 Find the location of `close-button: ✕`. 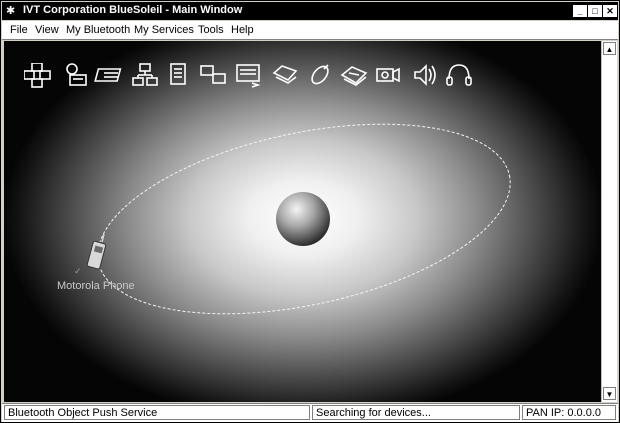

close-button: ✕ is located at coordinates (610, 11).